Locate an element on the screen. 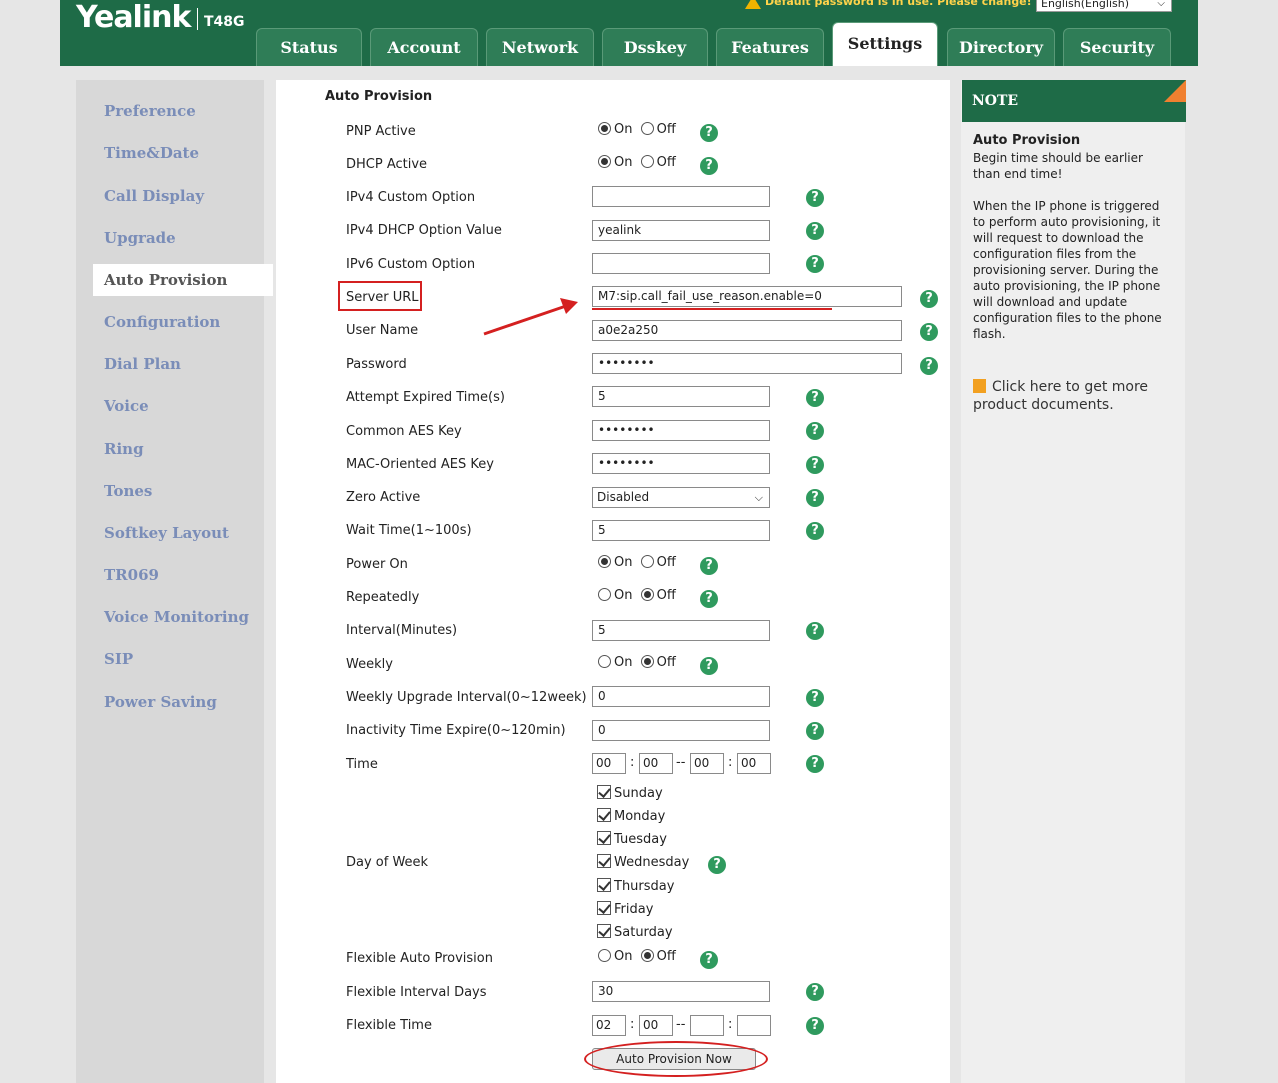 The image size is (1278, 1083). zero-active-select: Disabled ⌵ is located at coordinates (681, 497).